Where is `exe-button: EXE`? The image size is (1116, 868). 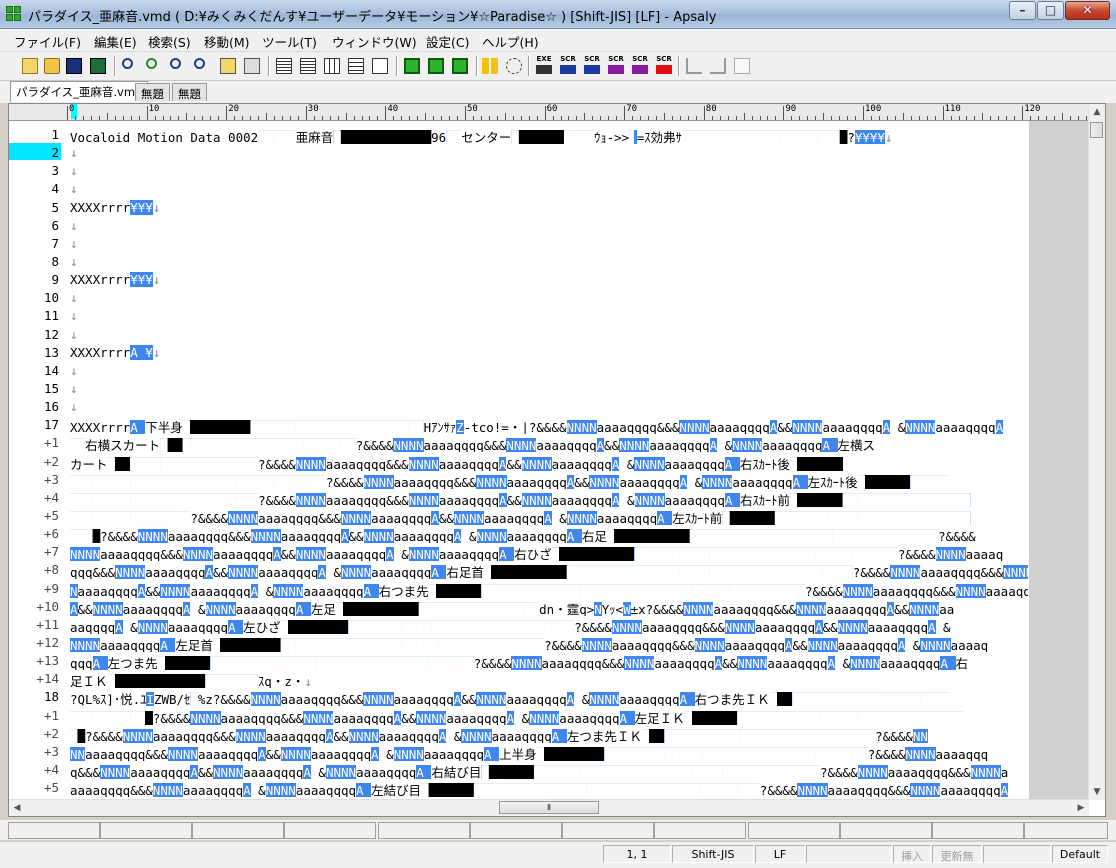 exe-button: EXE is located at coordinates (544, 65).